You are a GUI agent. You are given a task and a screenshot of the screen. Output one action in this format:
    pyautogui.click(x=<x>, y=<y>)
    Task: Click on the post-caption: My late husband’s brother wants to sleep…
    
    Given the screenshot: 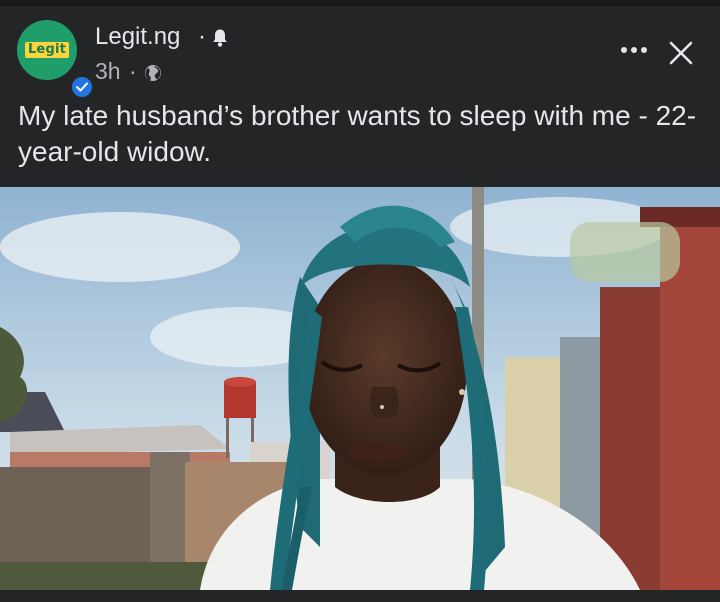 What is the action you would take?
    pyautogui.click(x=357, y=133)
    